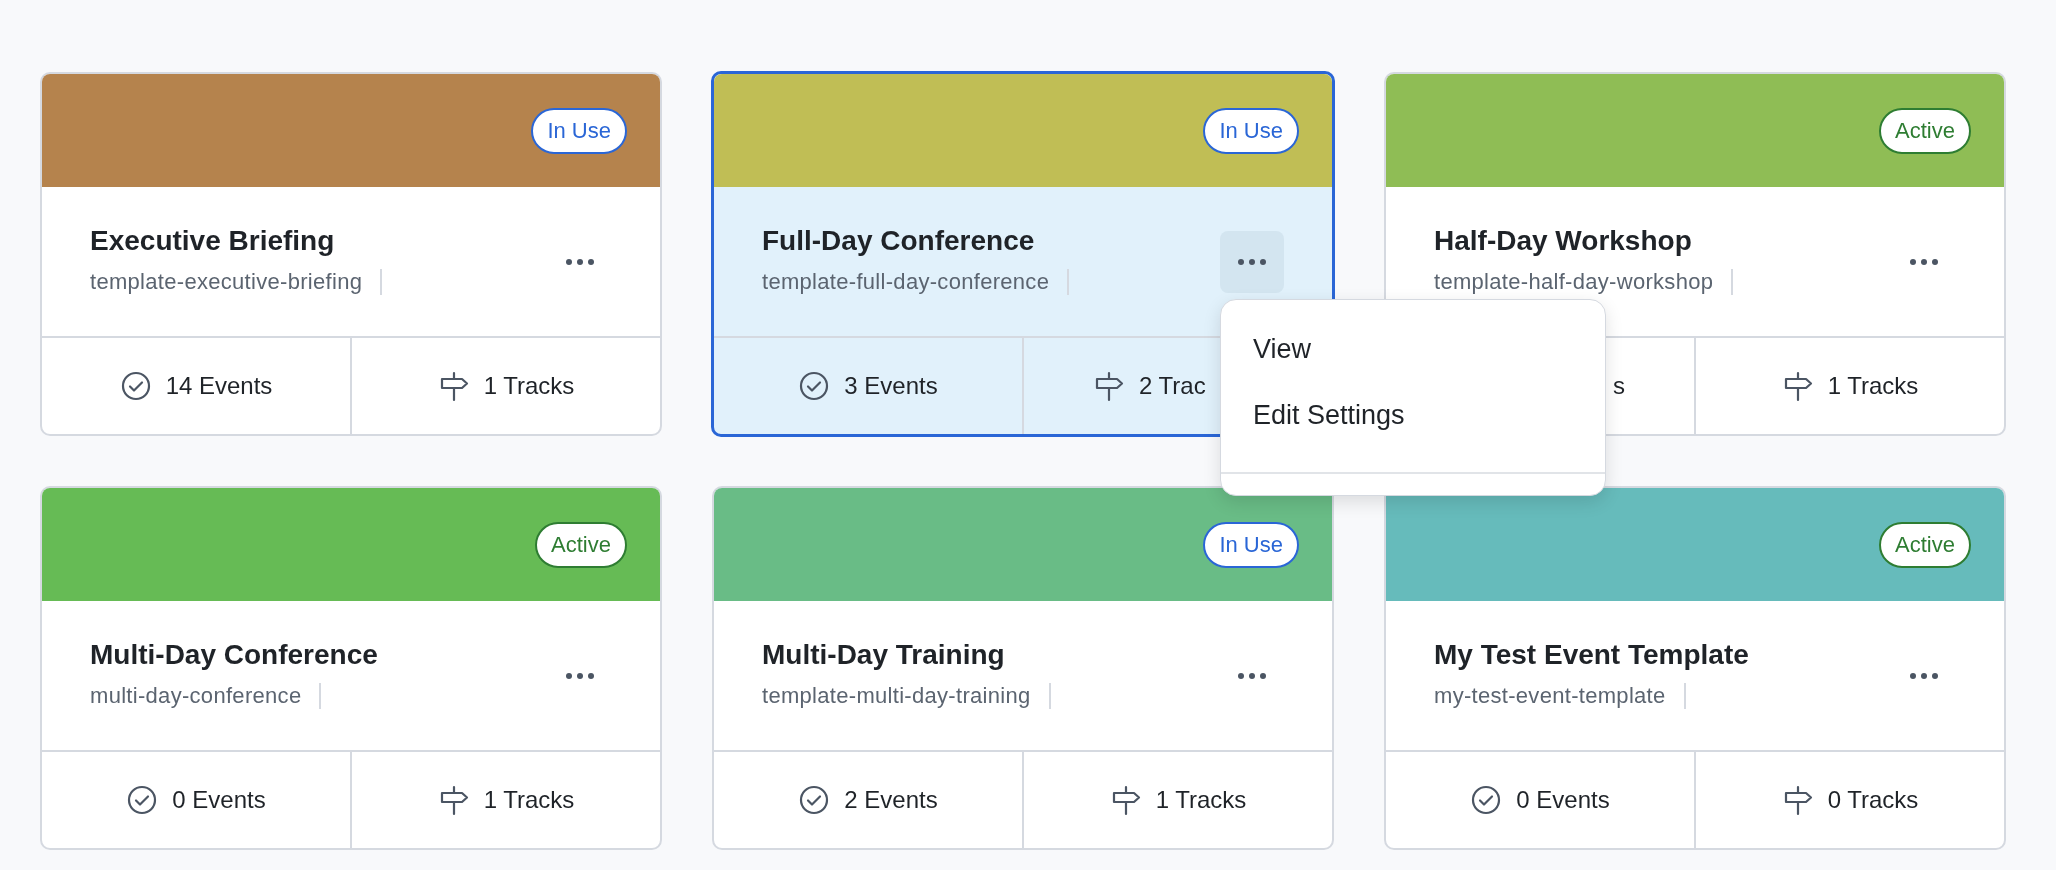 This screenshot has height=870, width=2056. What do you see at coordinates (1584, 281) in the screenshot?
I see `template-slug: template-half-day-workshop` at bounding box center [1584, 281].